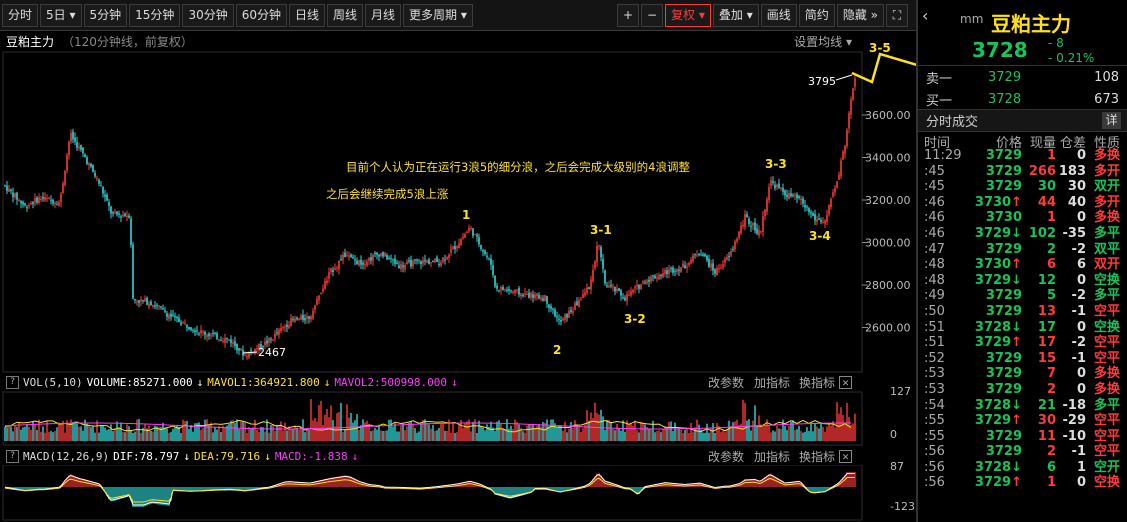  I want to click on zoom-out-button: −, so click(652, 15).